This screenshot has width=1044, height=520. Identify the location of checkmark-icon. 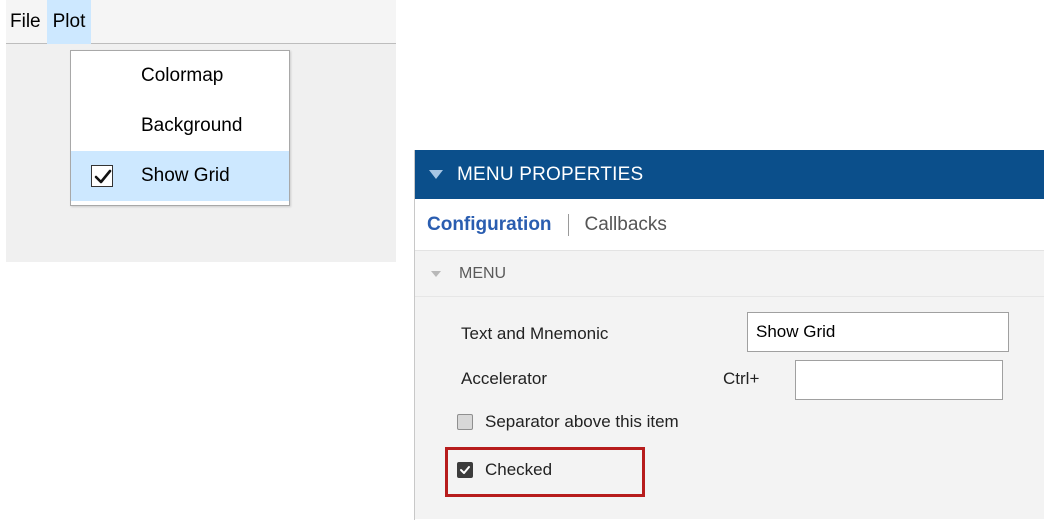
(102, 176).